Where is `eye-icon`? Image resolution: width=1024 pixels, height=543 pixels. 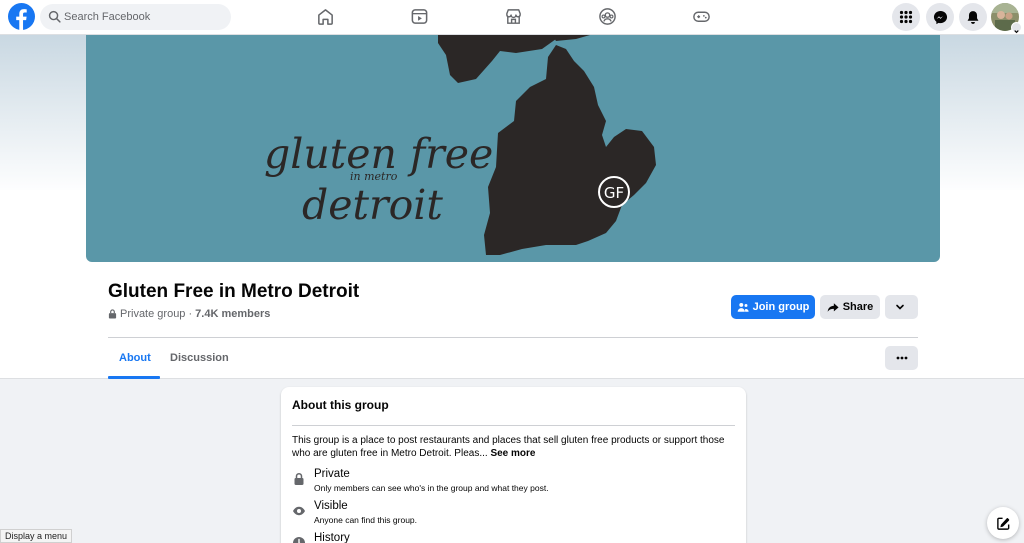
eye-icon is located at coordinates (299, 511).